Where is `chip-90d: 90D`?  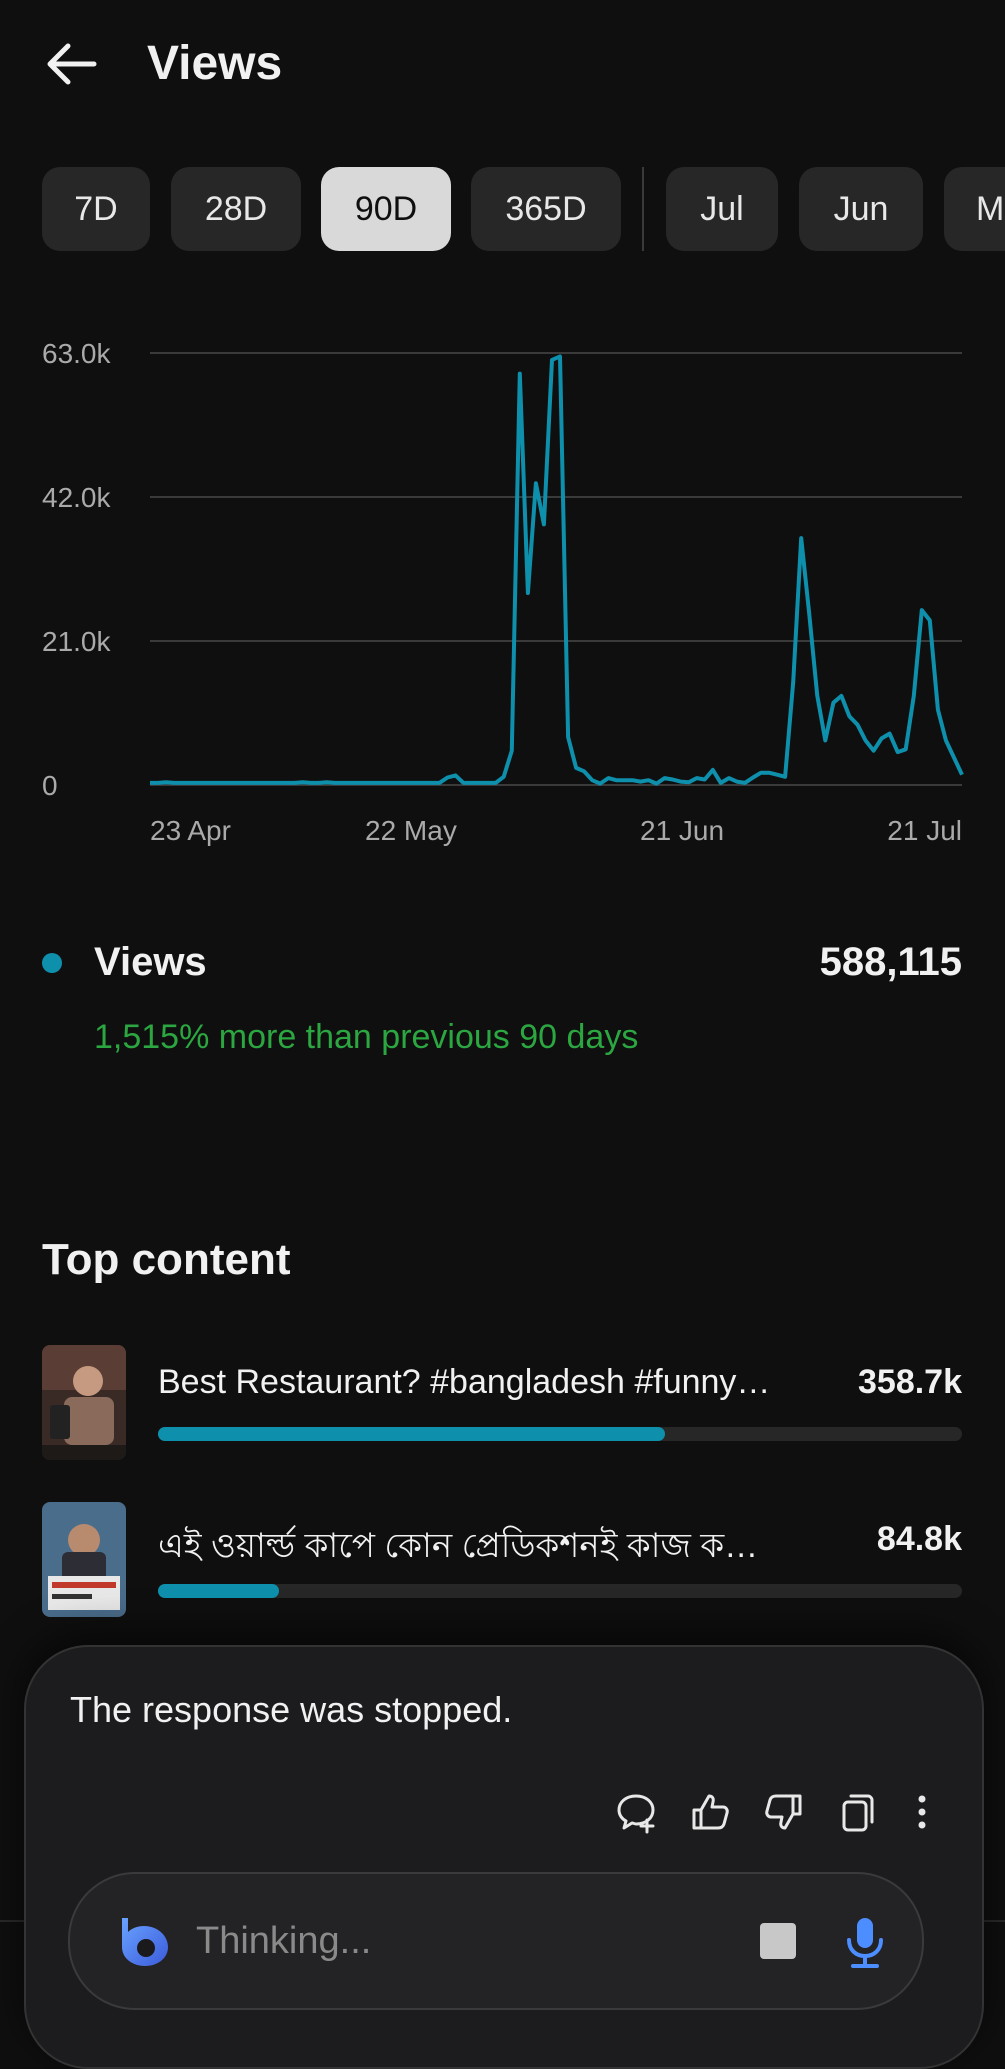 chip-90d: 90D is located at coordinates (386, 209).